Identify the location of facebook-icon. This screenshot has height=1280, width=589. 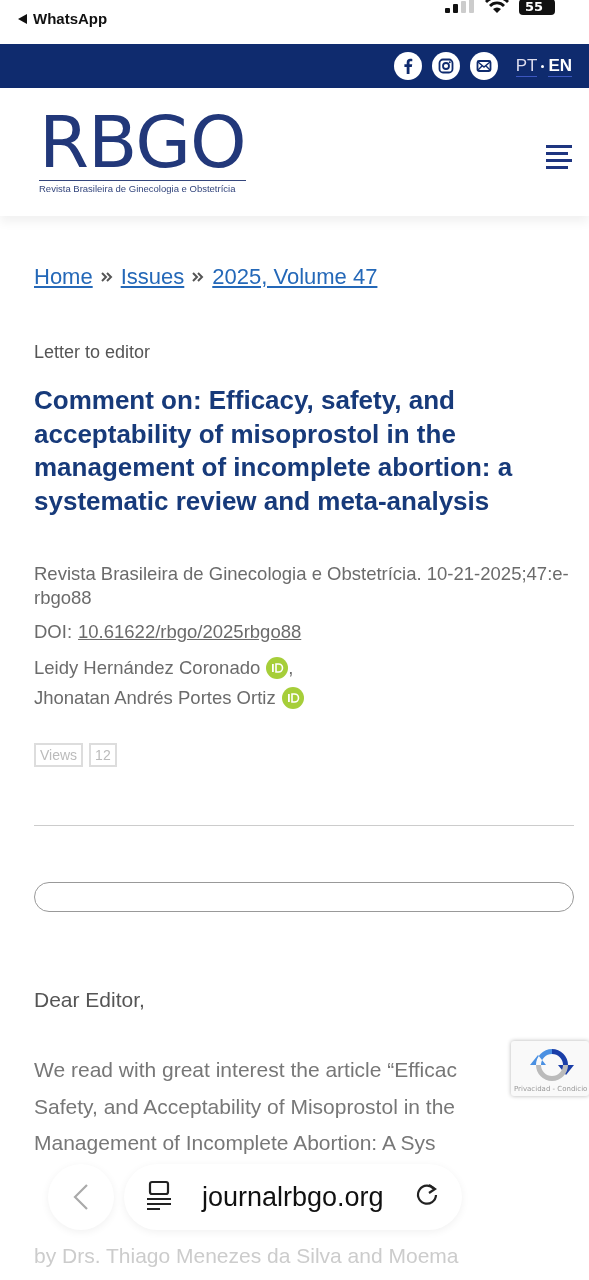
(407, 66).